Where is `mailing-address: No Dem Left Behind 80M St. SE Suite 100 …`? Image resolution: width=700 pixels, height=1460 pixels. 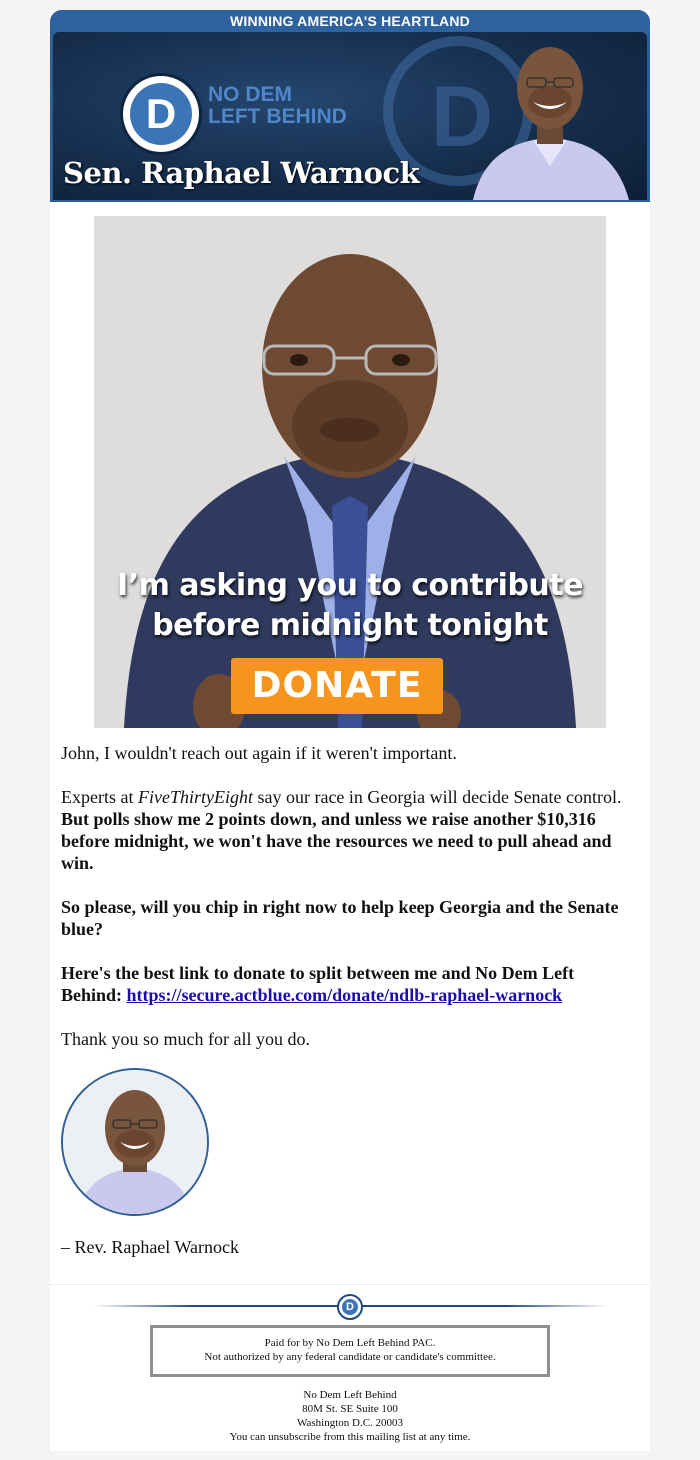
mailing-address: No Dem Left Behind 80M St. SE Suite 100 … is located at coordinates (350, 1416).